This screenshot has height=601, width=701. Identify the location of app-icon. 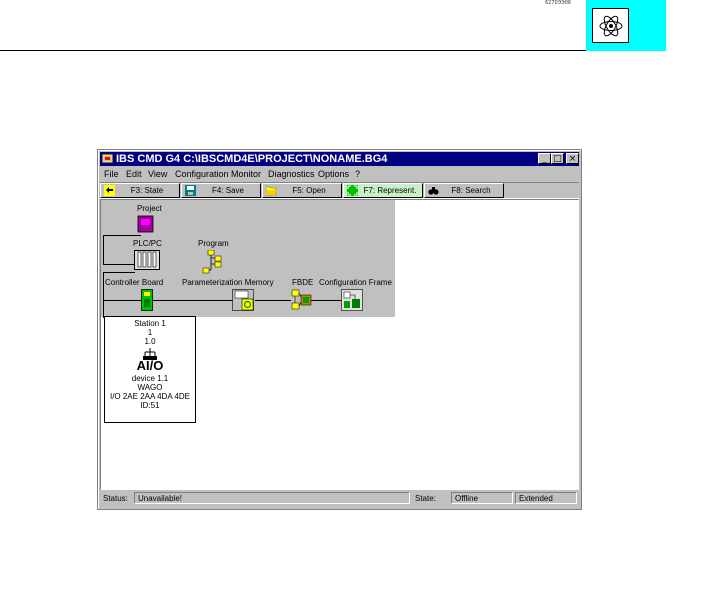
(107, 158).